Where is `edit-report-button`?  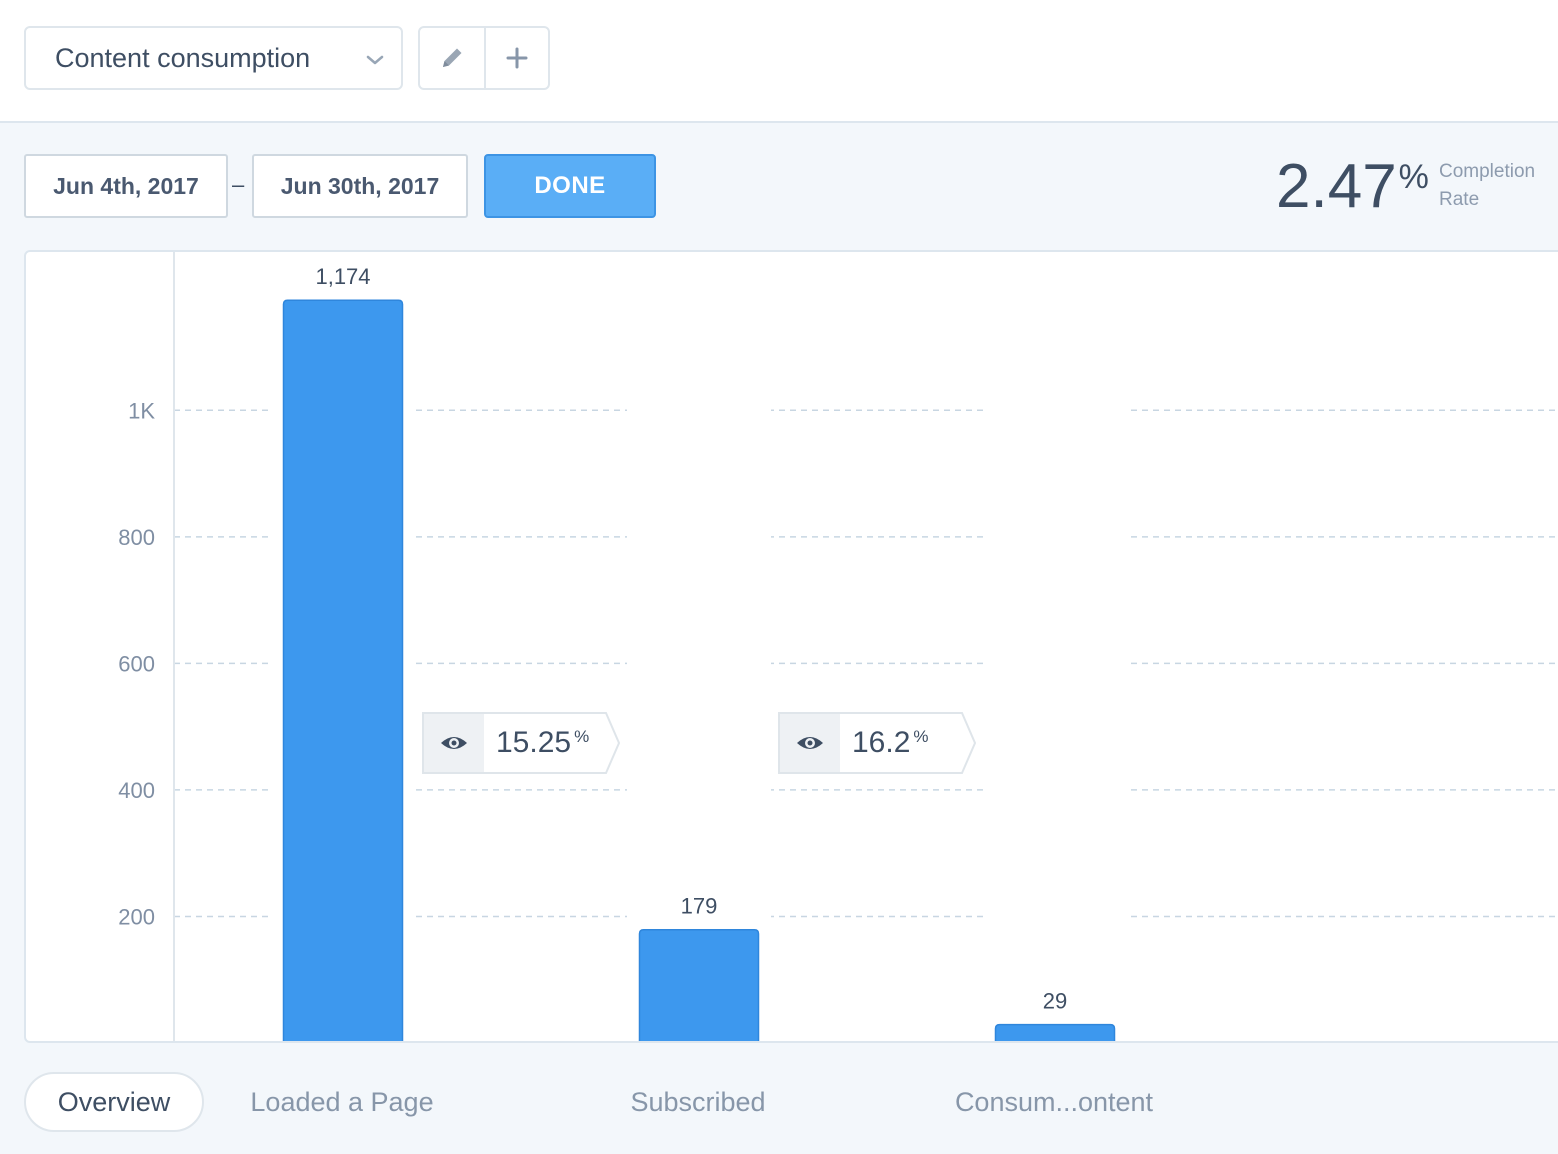 edit-report-button is located at coordinates (452, 58).